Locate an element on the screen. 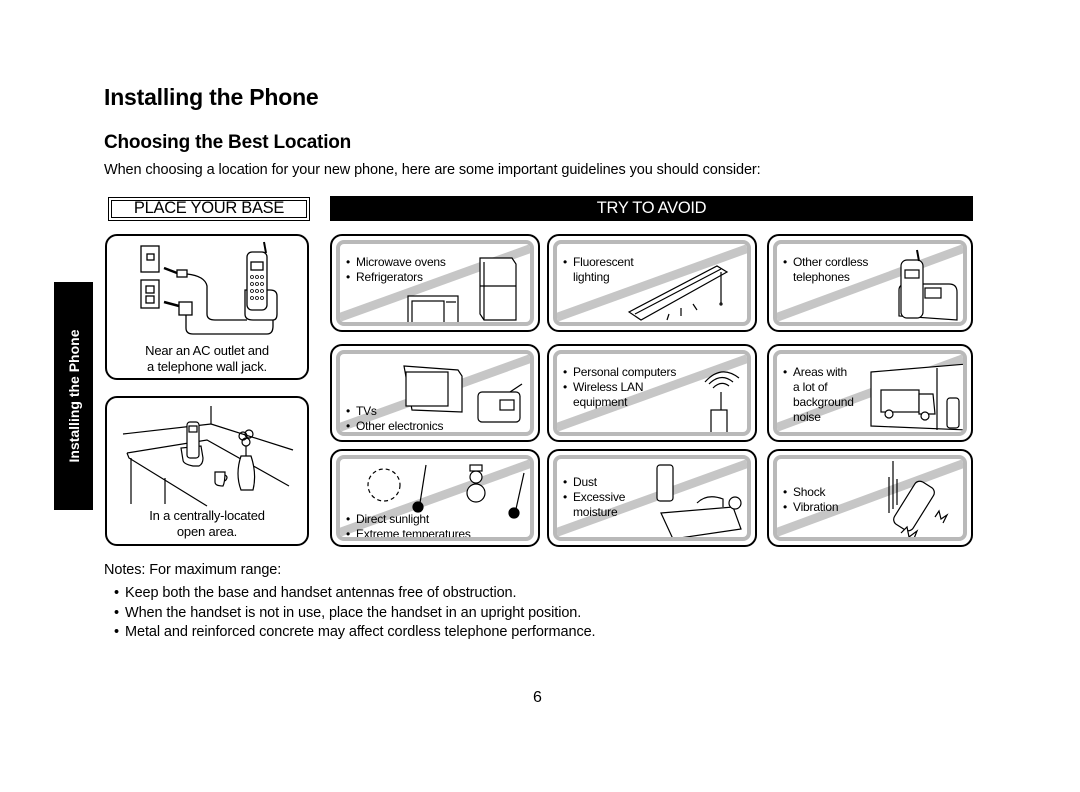  open-area-caption: In a centrally-located open area. is located at coordinates (207, 523).